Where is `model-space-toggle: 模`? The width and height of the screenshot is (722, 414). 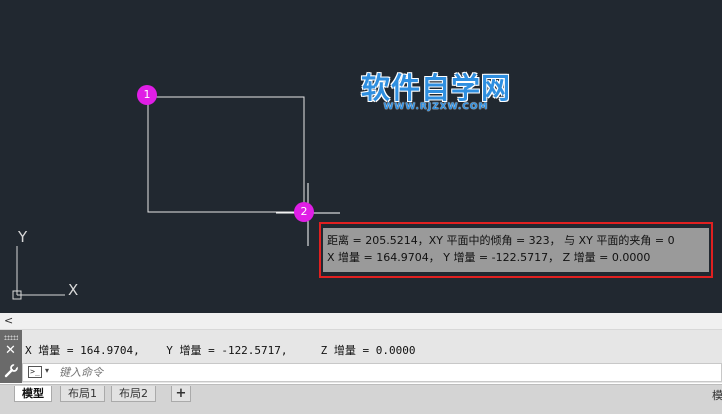
model-space-toggle: 模 is located at coordinates (717, 395).